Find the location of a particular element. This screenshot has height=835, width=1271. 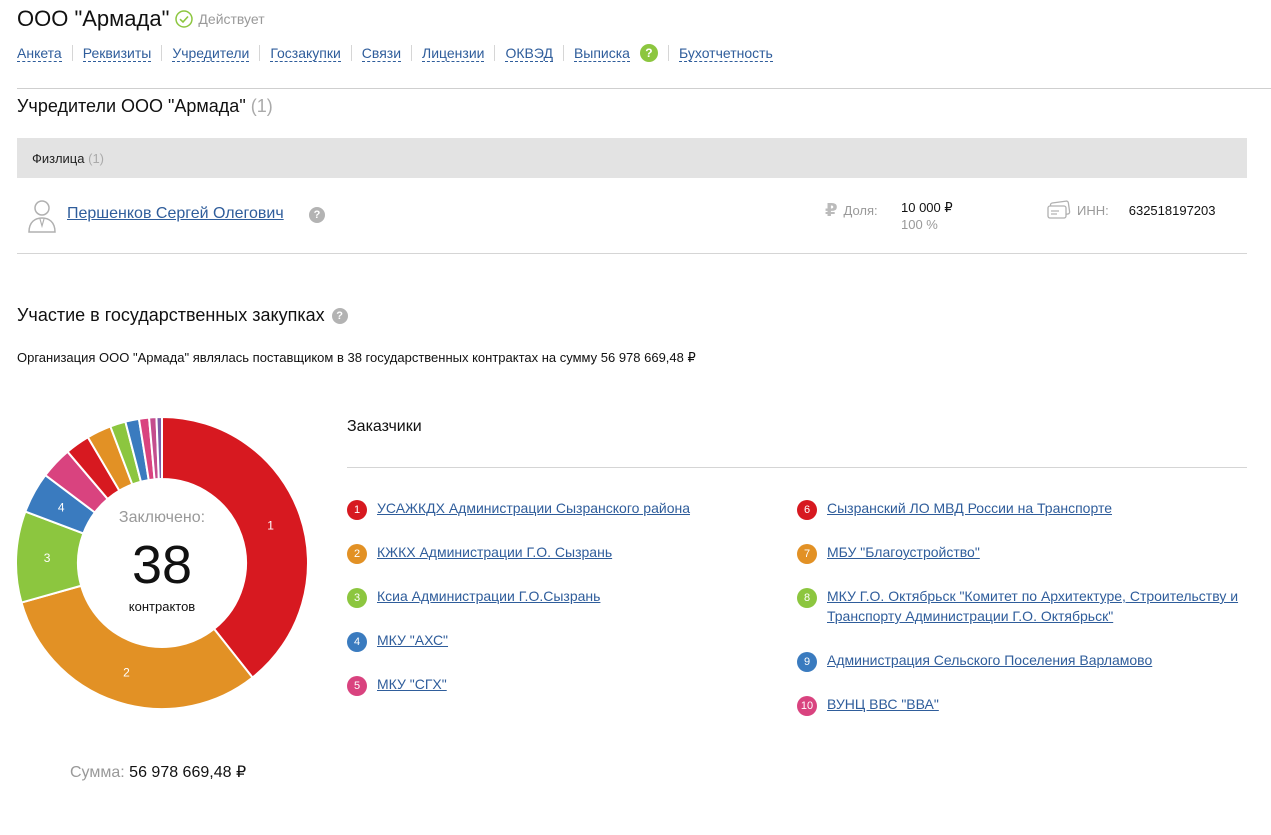

customer-number-badge: 8 is located at coordinates (807, 598).